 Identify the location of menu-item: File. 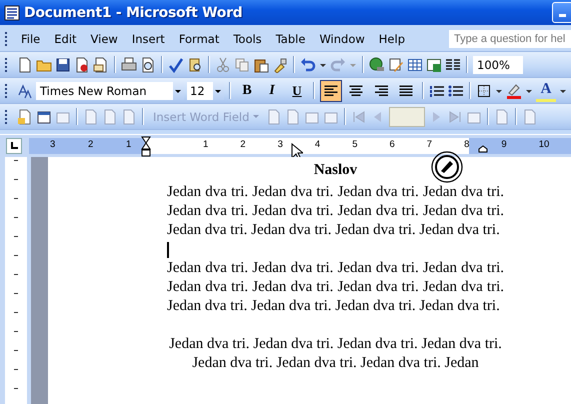
(31, 39).